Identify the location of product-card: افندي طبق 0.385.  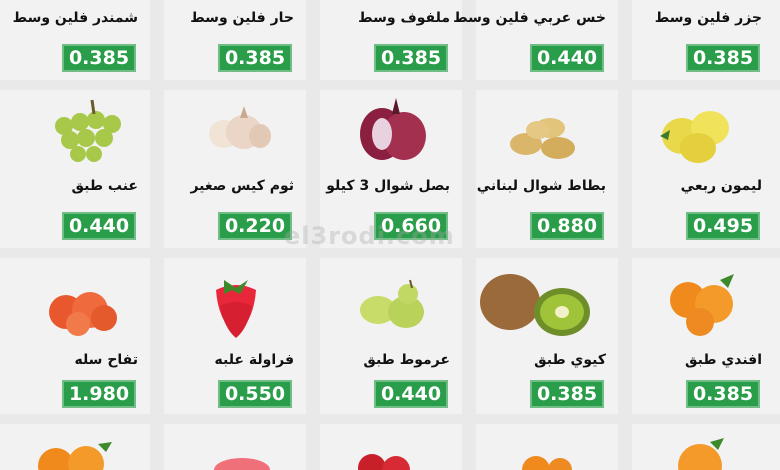
(696, 336).